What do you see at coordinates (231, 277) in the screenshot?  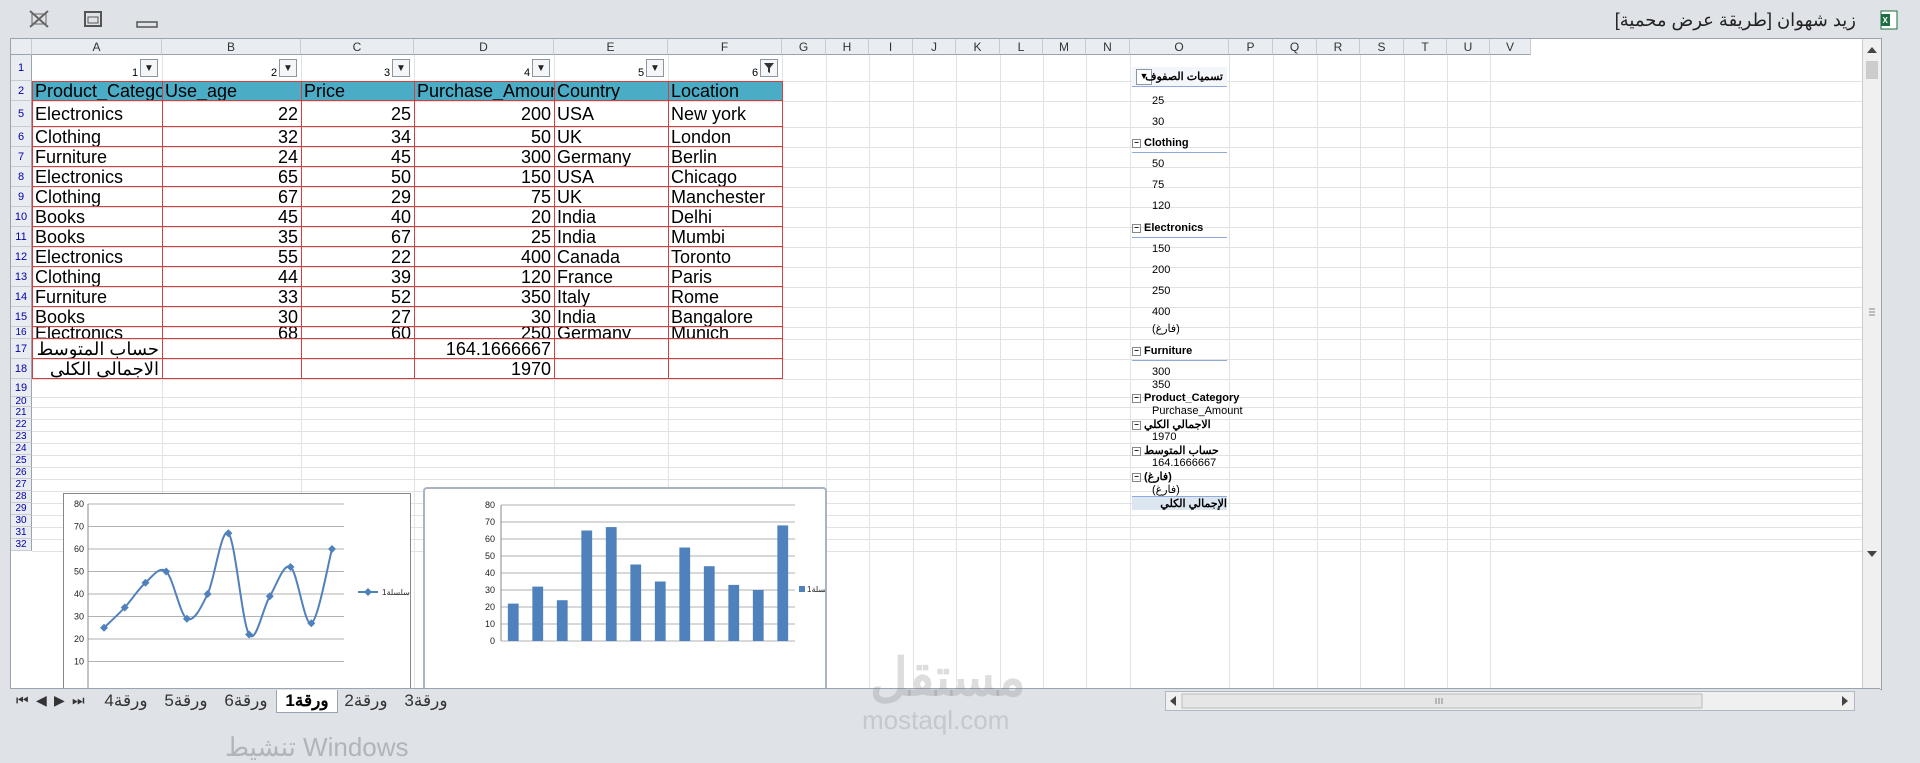 I see `table-cell: 44` at bounding box center [231, 277].